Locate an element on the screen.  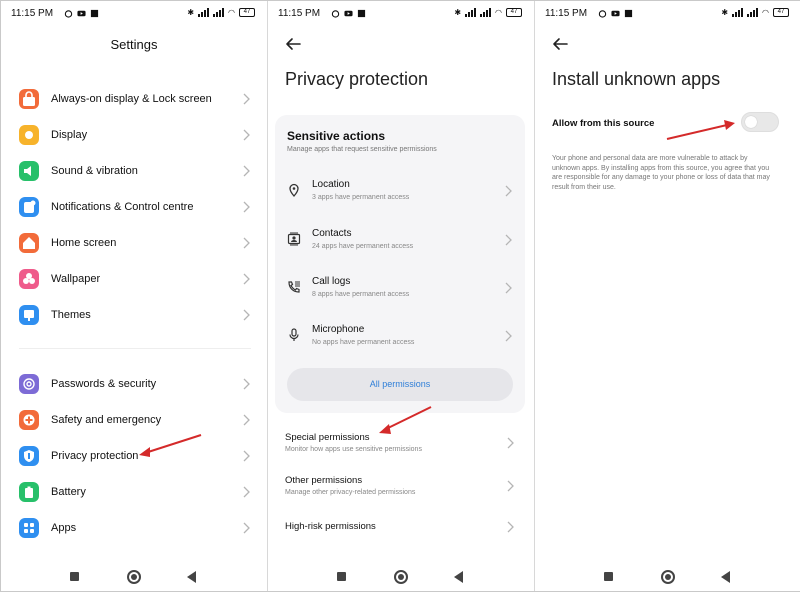
row-title: High-risk permissions is located at coordinates (330, 526).